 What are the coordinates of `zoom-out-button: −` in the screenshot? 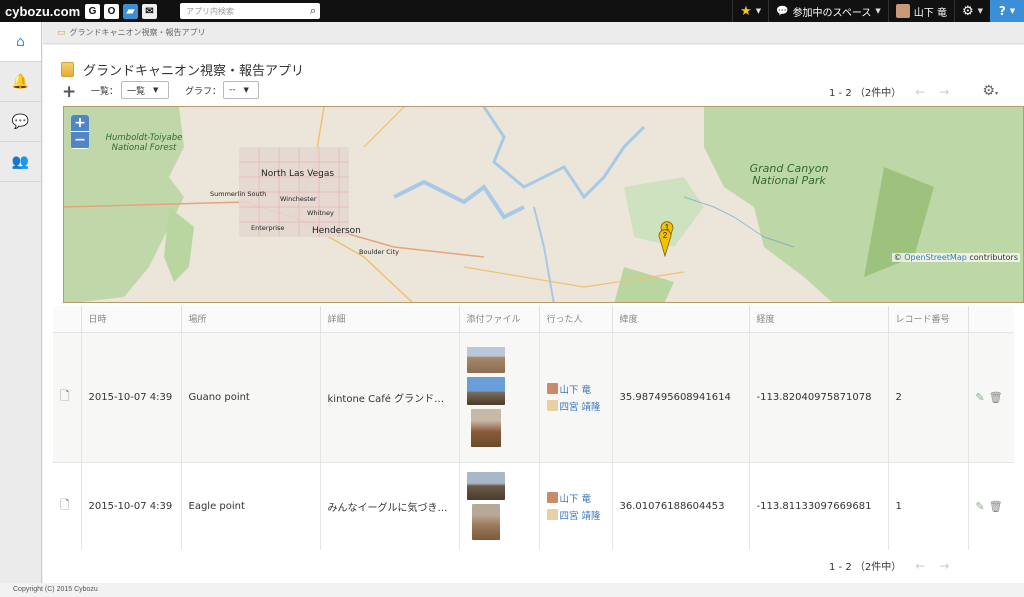 It's located at (80, 140).